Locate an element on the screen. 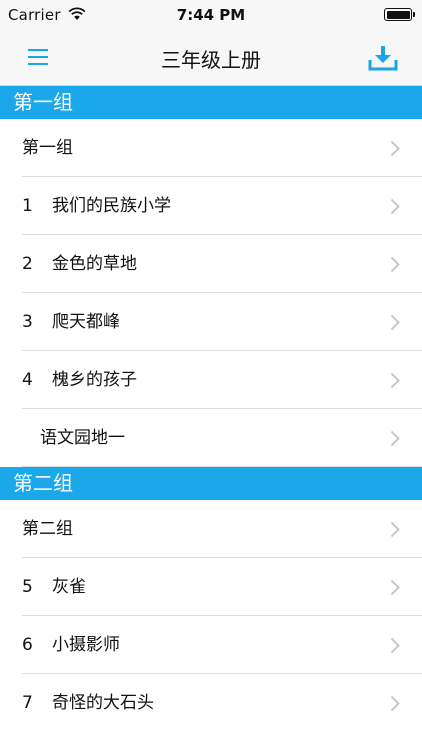  lesson-title: 灰雀 is located at coordinates (69, 587).